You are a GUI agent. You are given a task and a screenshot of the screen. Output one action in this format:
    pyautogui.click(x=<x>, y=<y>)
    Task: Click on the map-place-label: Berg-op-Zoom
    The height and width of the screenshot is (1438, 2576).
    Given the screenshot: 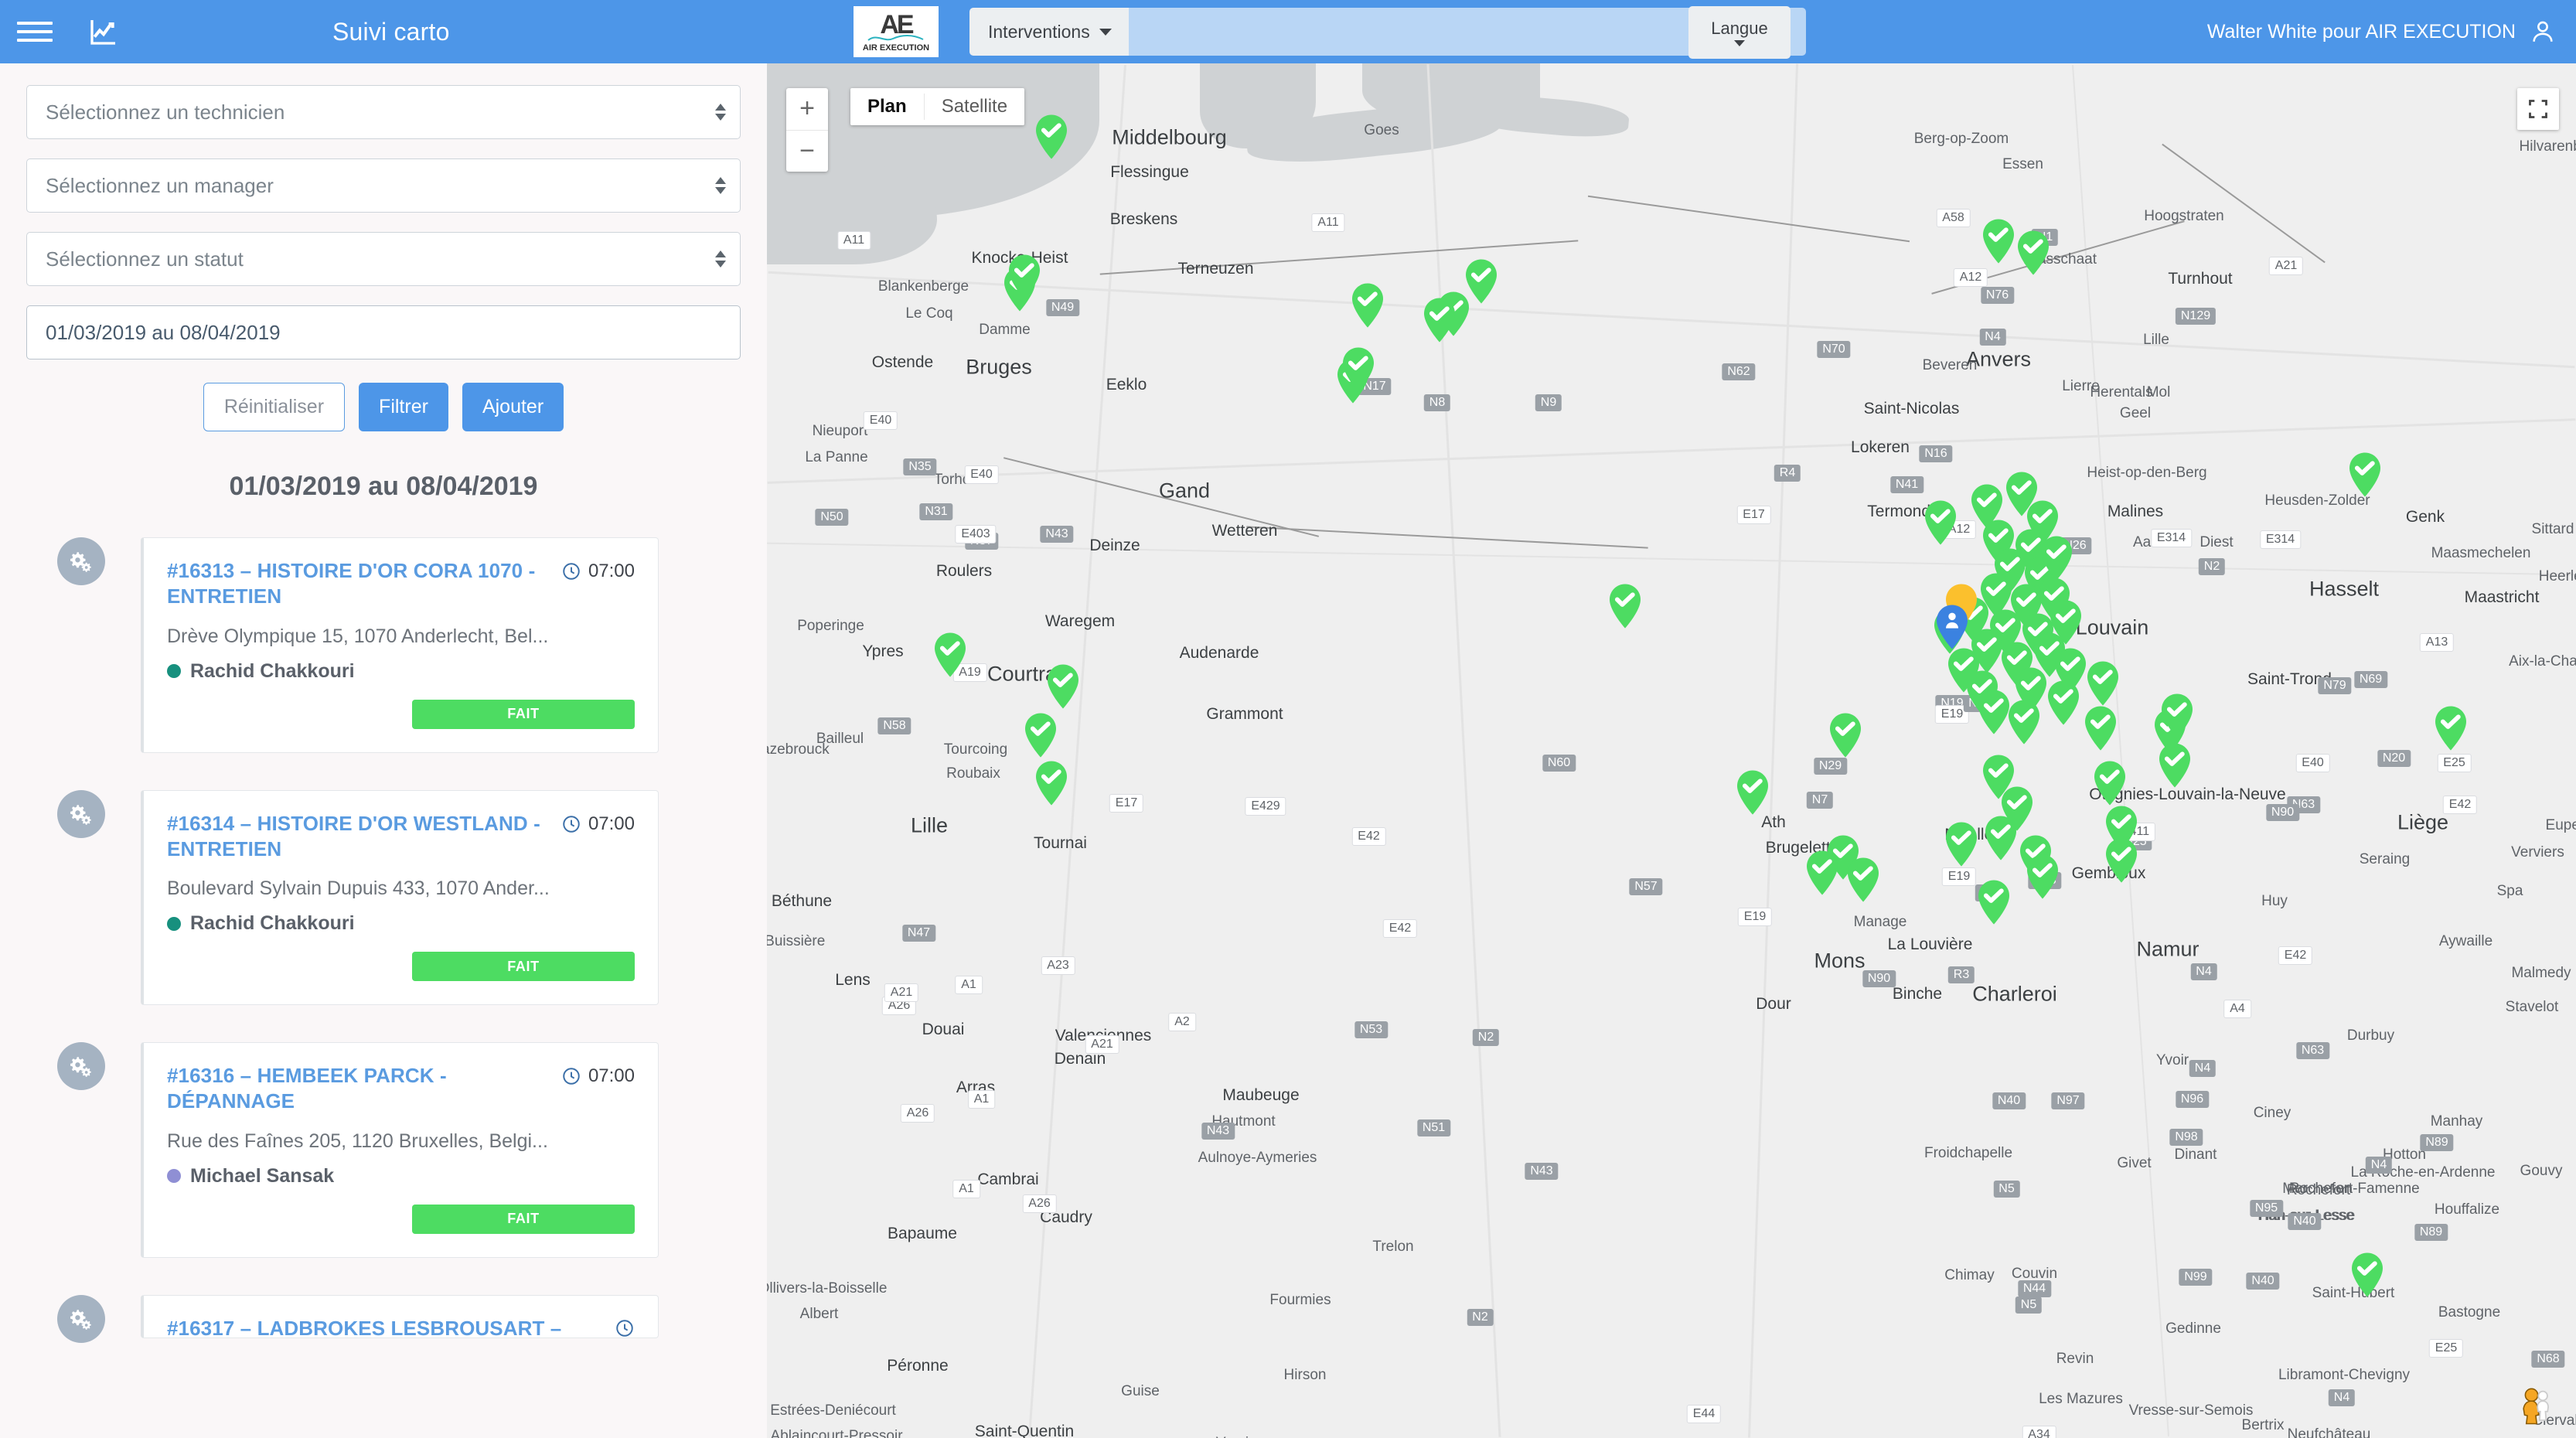 What is the action you would take?
    pyautogui.click(x=1961, y=138)
    